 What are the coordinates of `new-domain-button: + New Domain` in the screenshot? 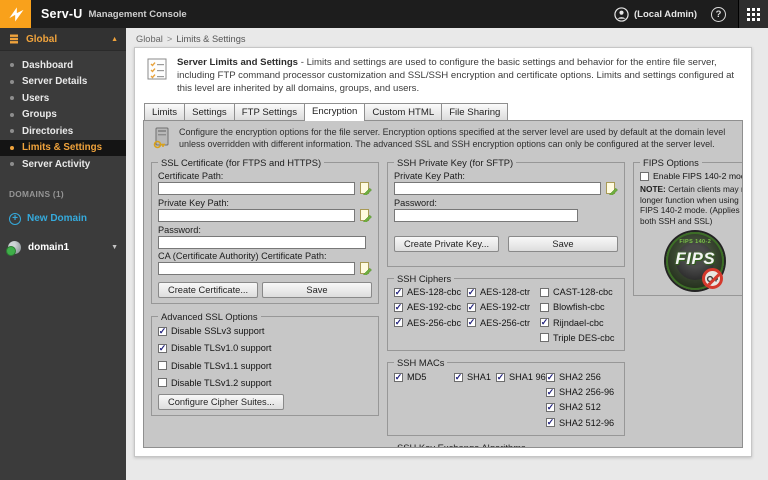 It's located at (63, 212).